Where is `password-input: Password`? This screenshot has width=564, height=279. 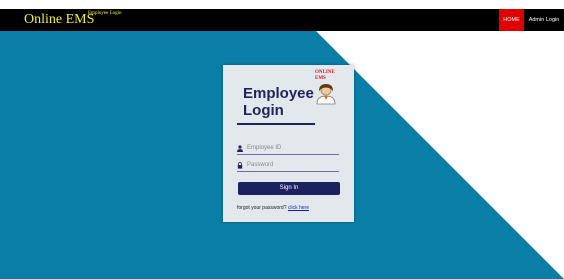
password-input: Password is located at coordinates (260, 165).